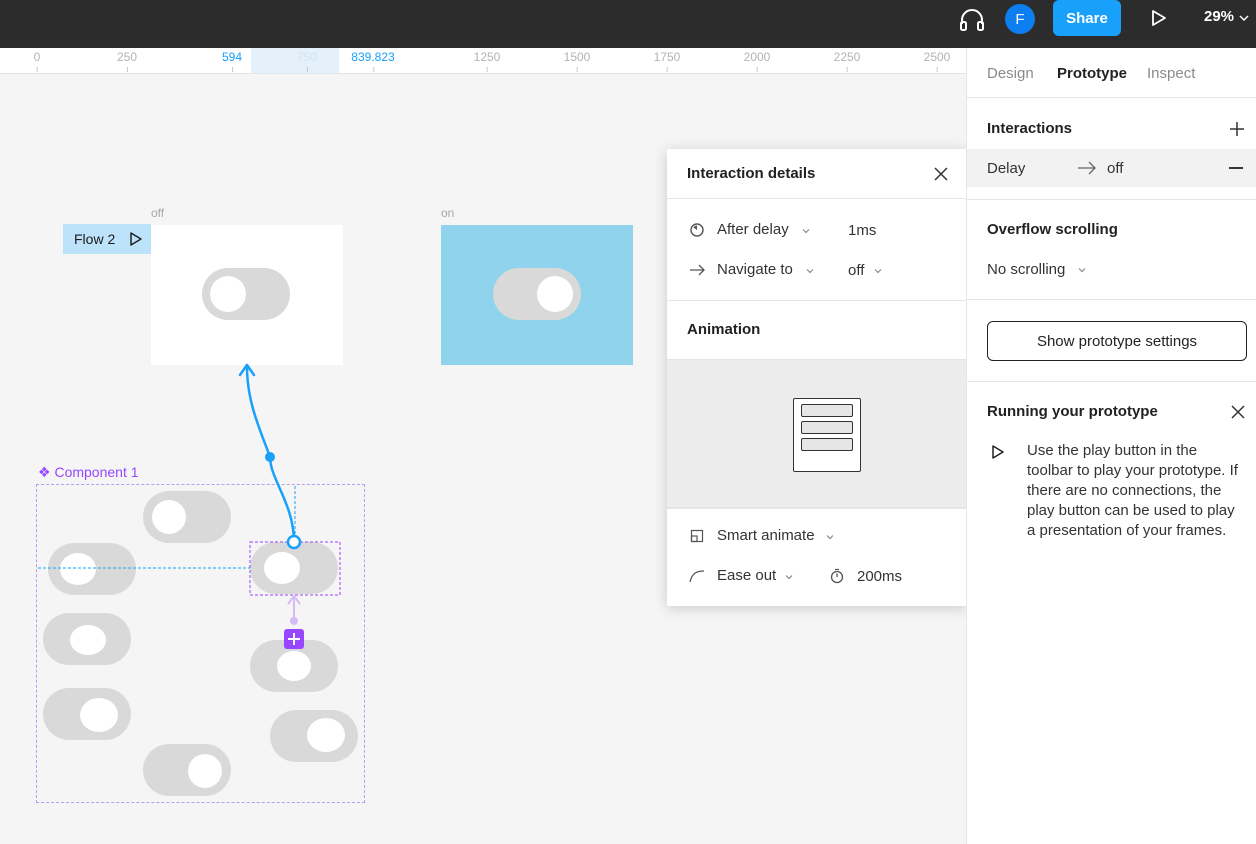  Describe the element at coordinates (232, 61) in the screenshot. I see `ruler-tick-selection-start: 594` at that location.